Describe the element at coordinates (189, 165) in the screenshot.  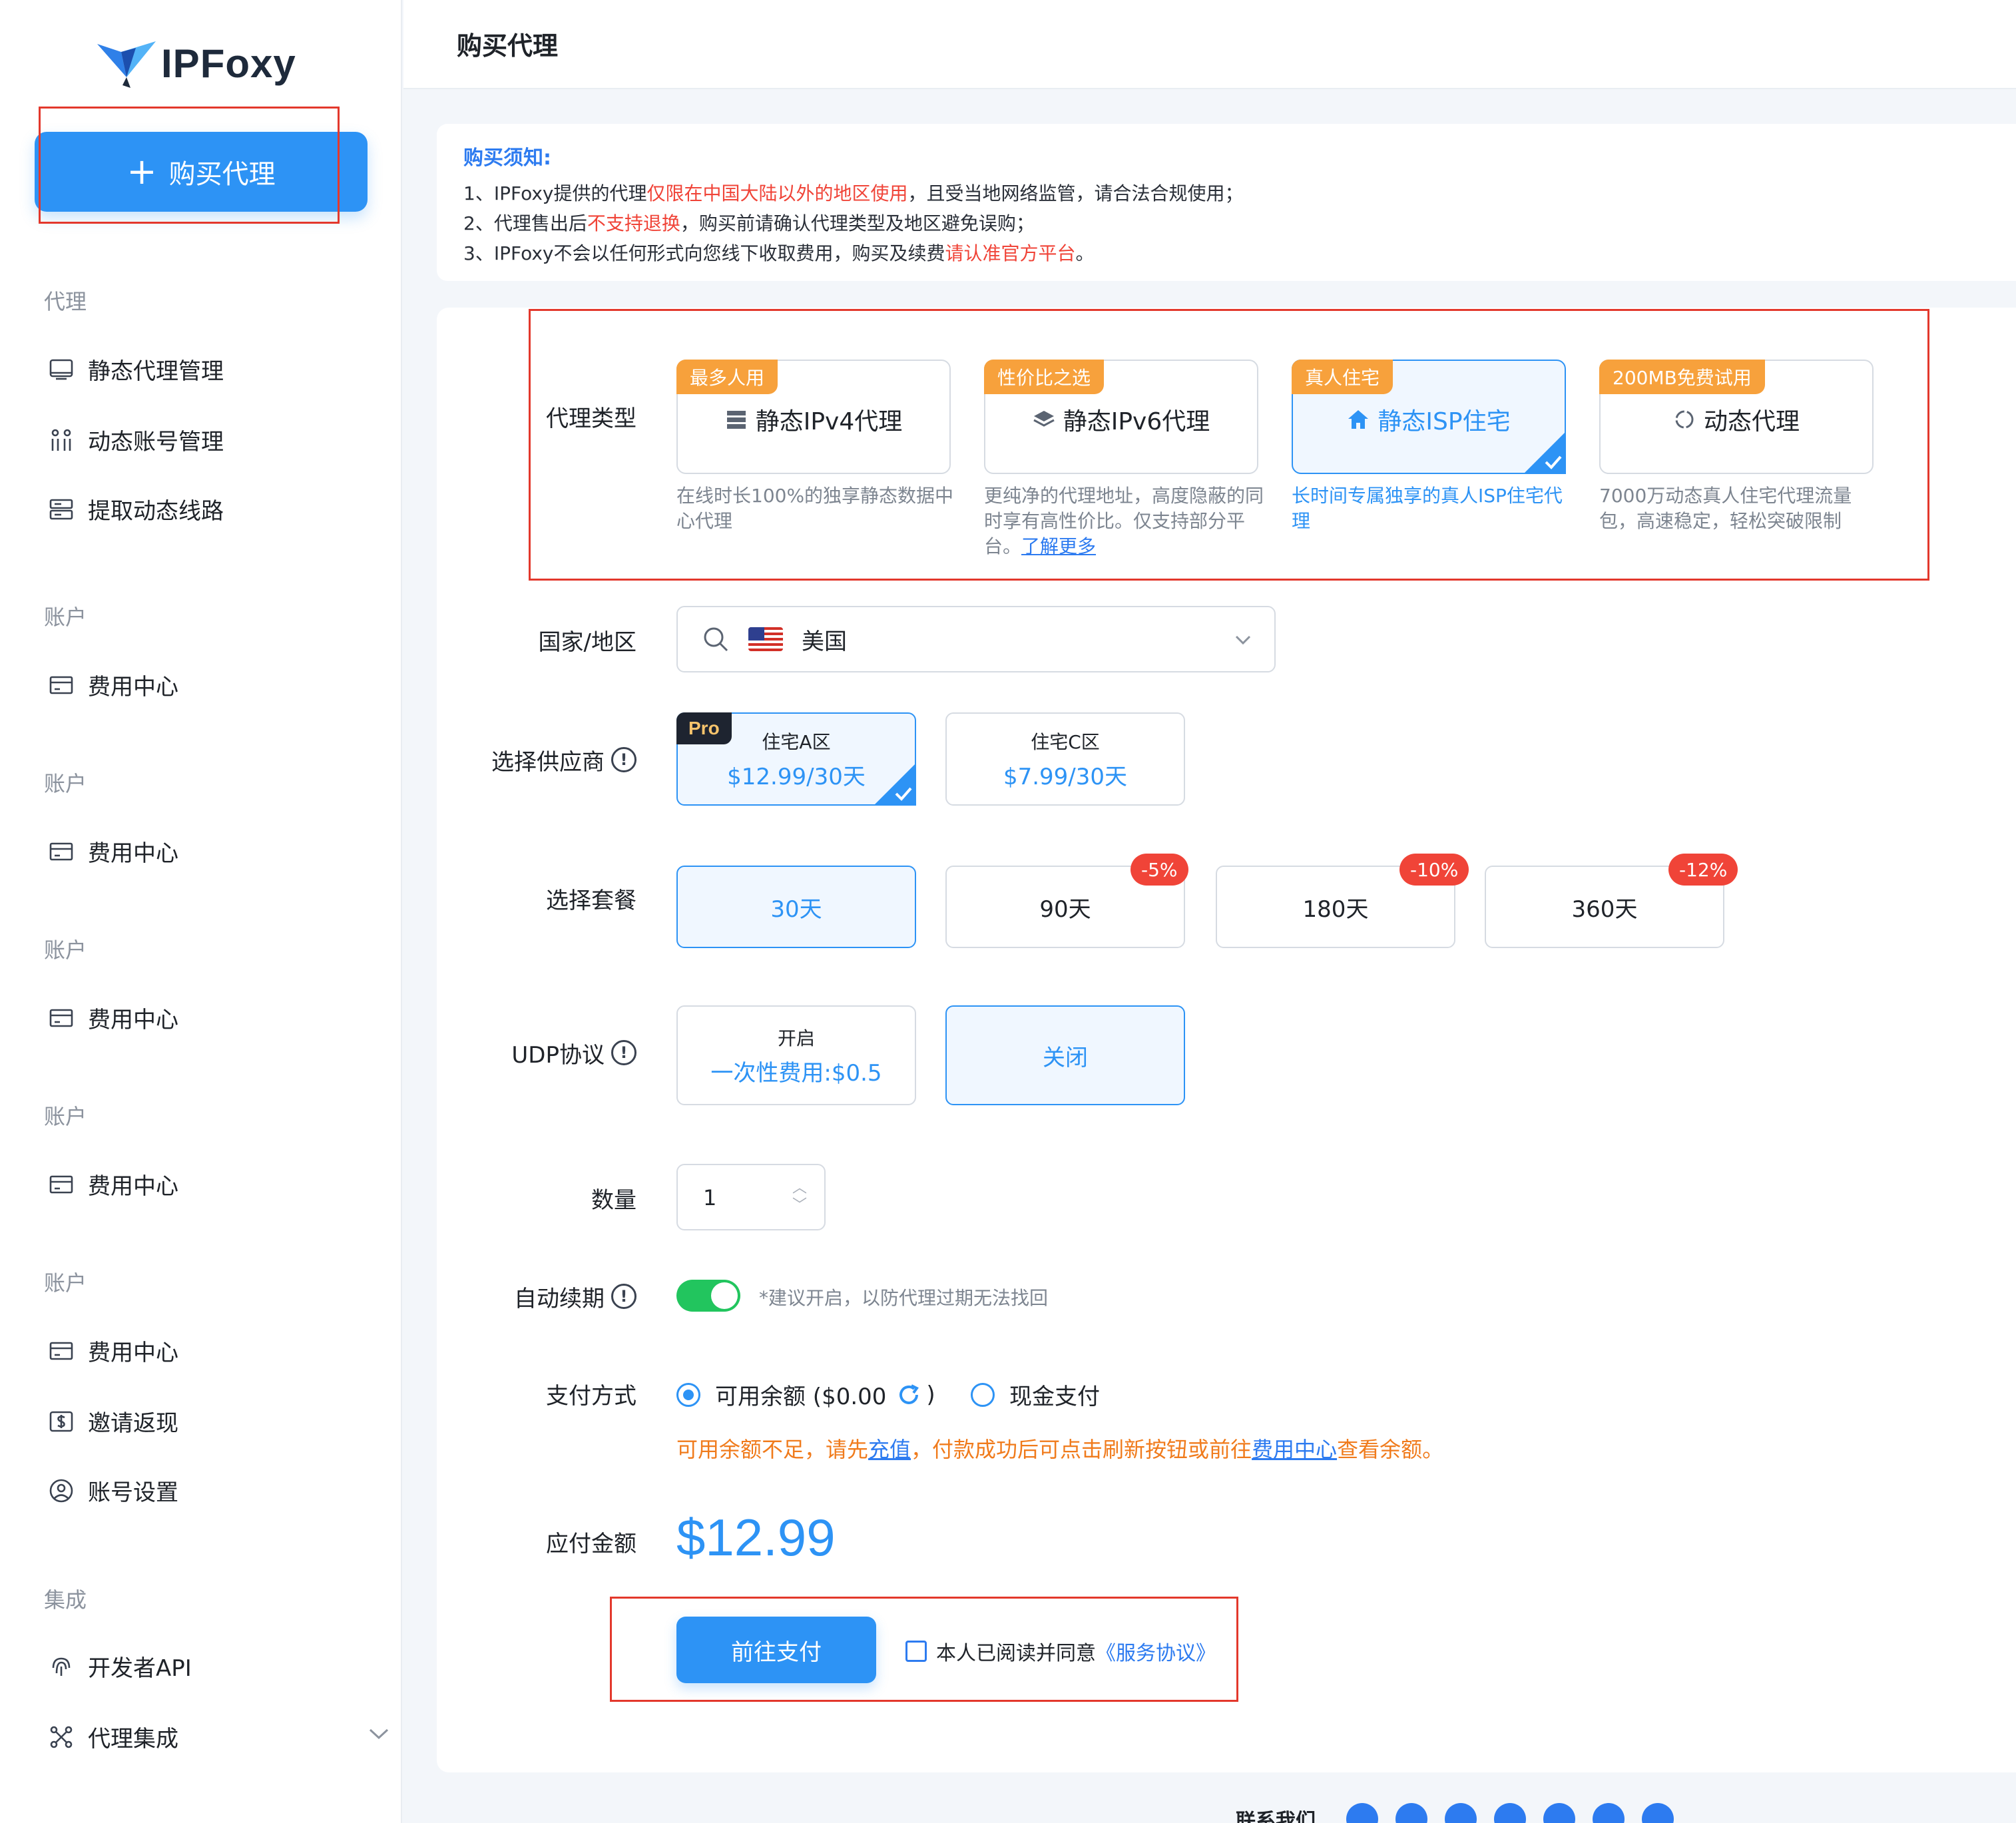
I see `highlight-box` at that location.